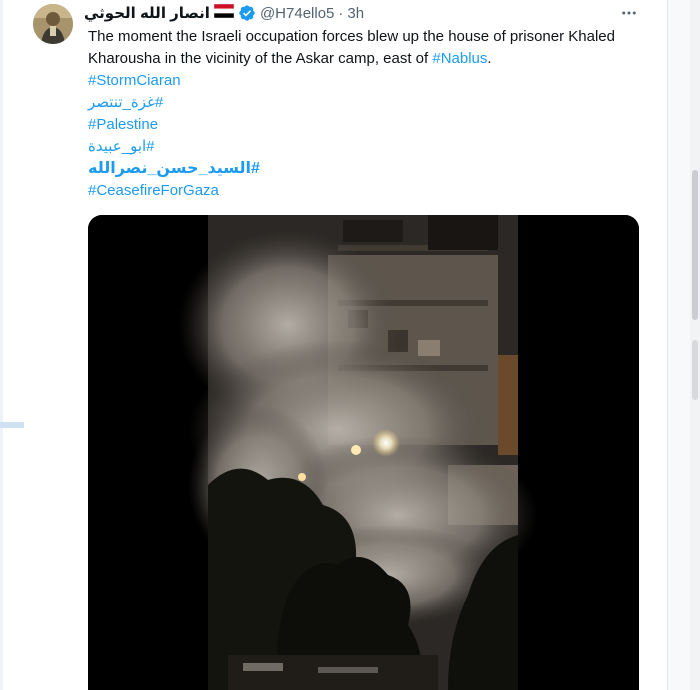 The image size is (700, 690). Describe the element at coordinates (695, 245) in the screenshot. I see `scrollbar-thumb` at that location.